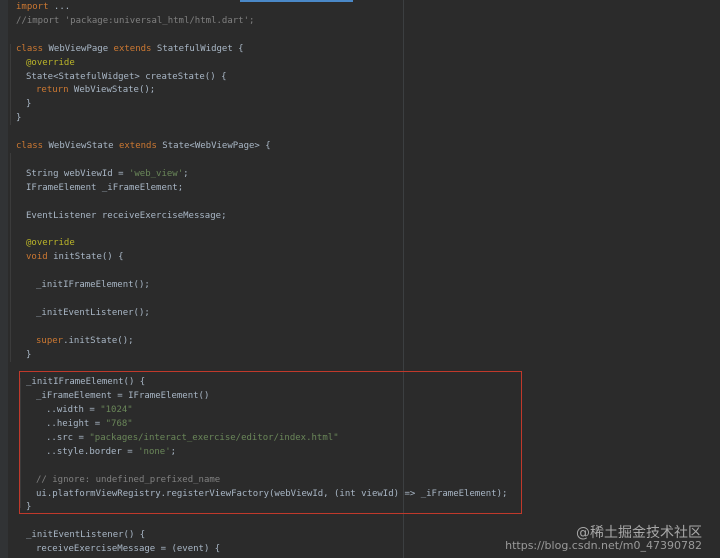  What do you see at coordinates (81, 146) in the screenshot?
I see `code-token: WebViewState` at bounding box center [81, 146].